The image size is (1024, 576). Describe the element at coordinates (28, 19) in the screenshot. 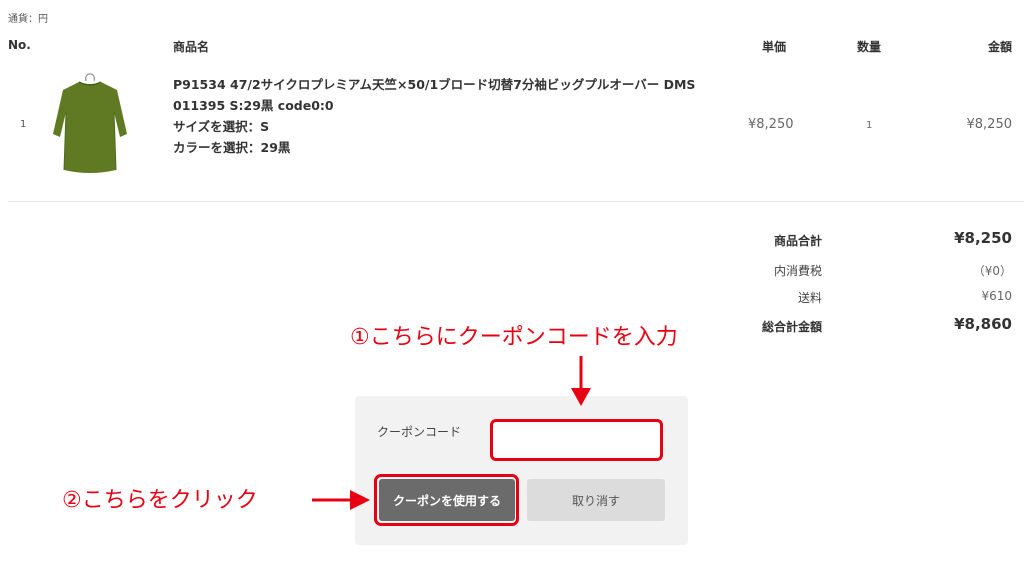

I see `currency-note: 通貨：円` at that location.